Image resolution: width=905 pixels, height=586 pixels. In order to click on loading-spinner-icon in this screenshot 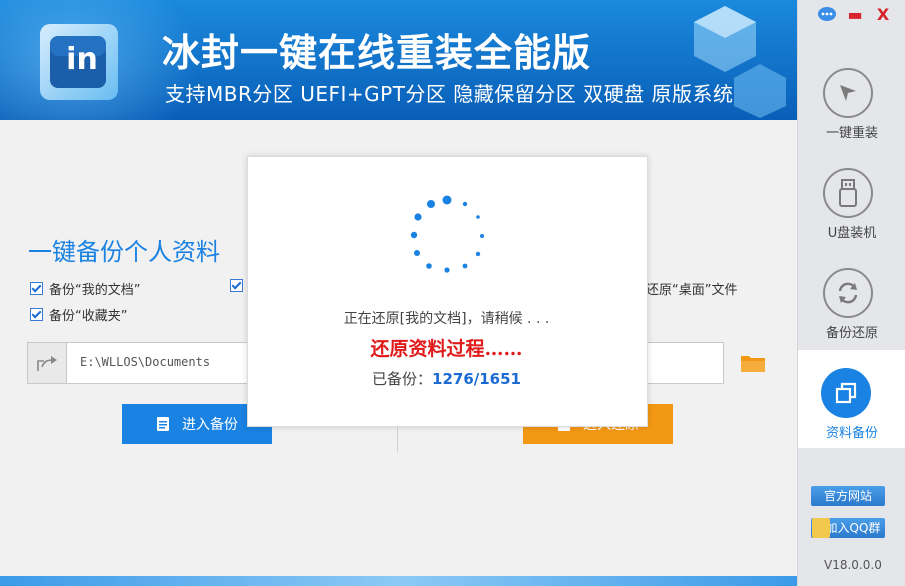, I will do `click(447, 234)`.